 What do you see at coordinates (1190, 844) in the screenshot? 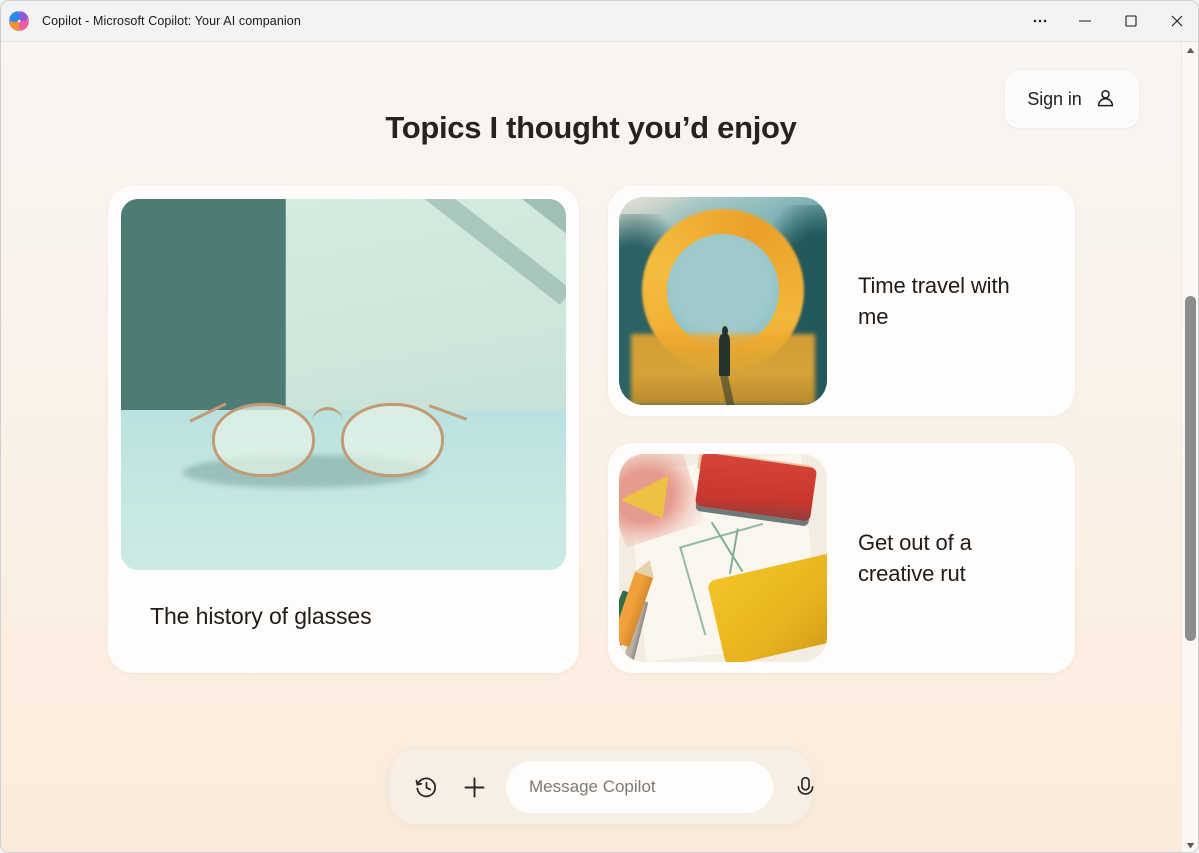
I see `chevron-down-icon` at bounding box center [1190, 844].